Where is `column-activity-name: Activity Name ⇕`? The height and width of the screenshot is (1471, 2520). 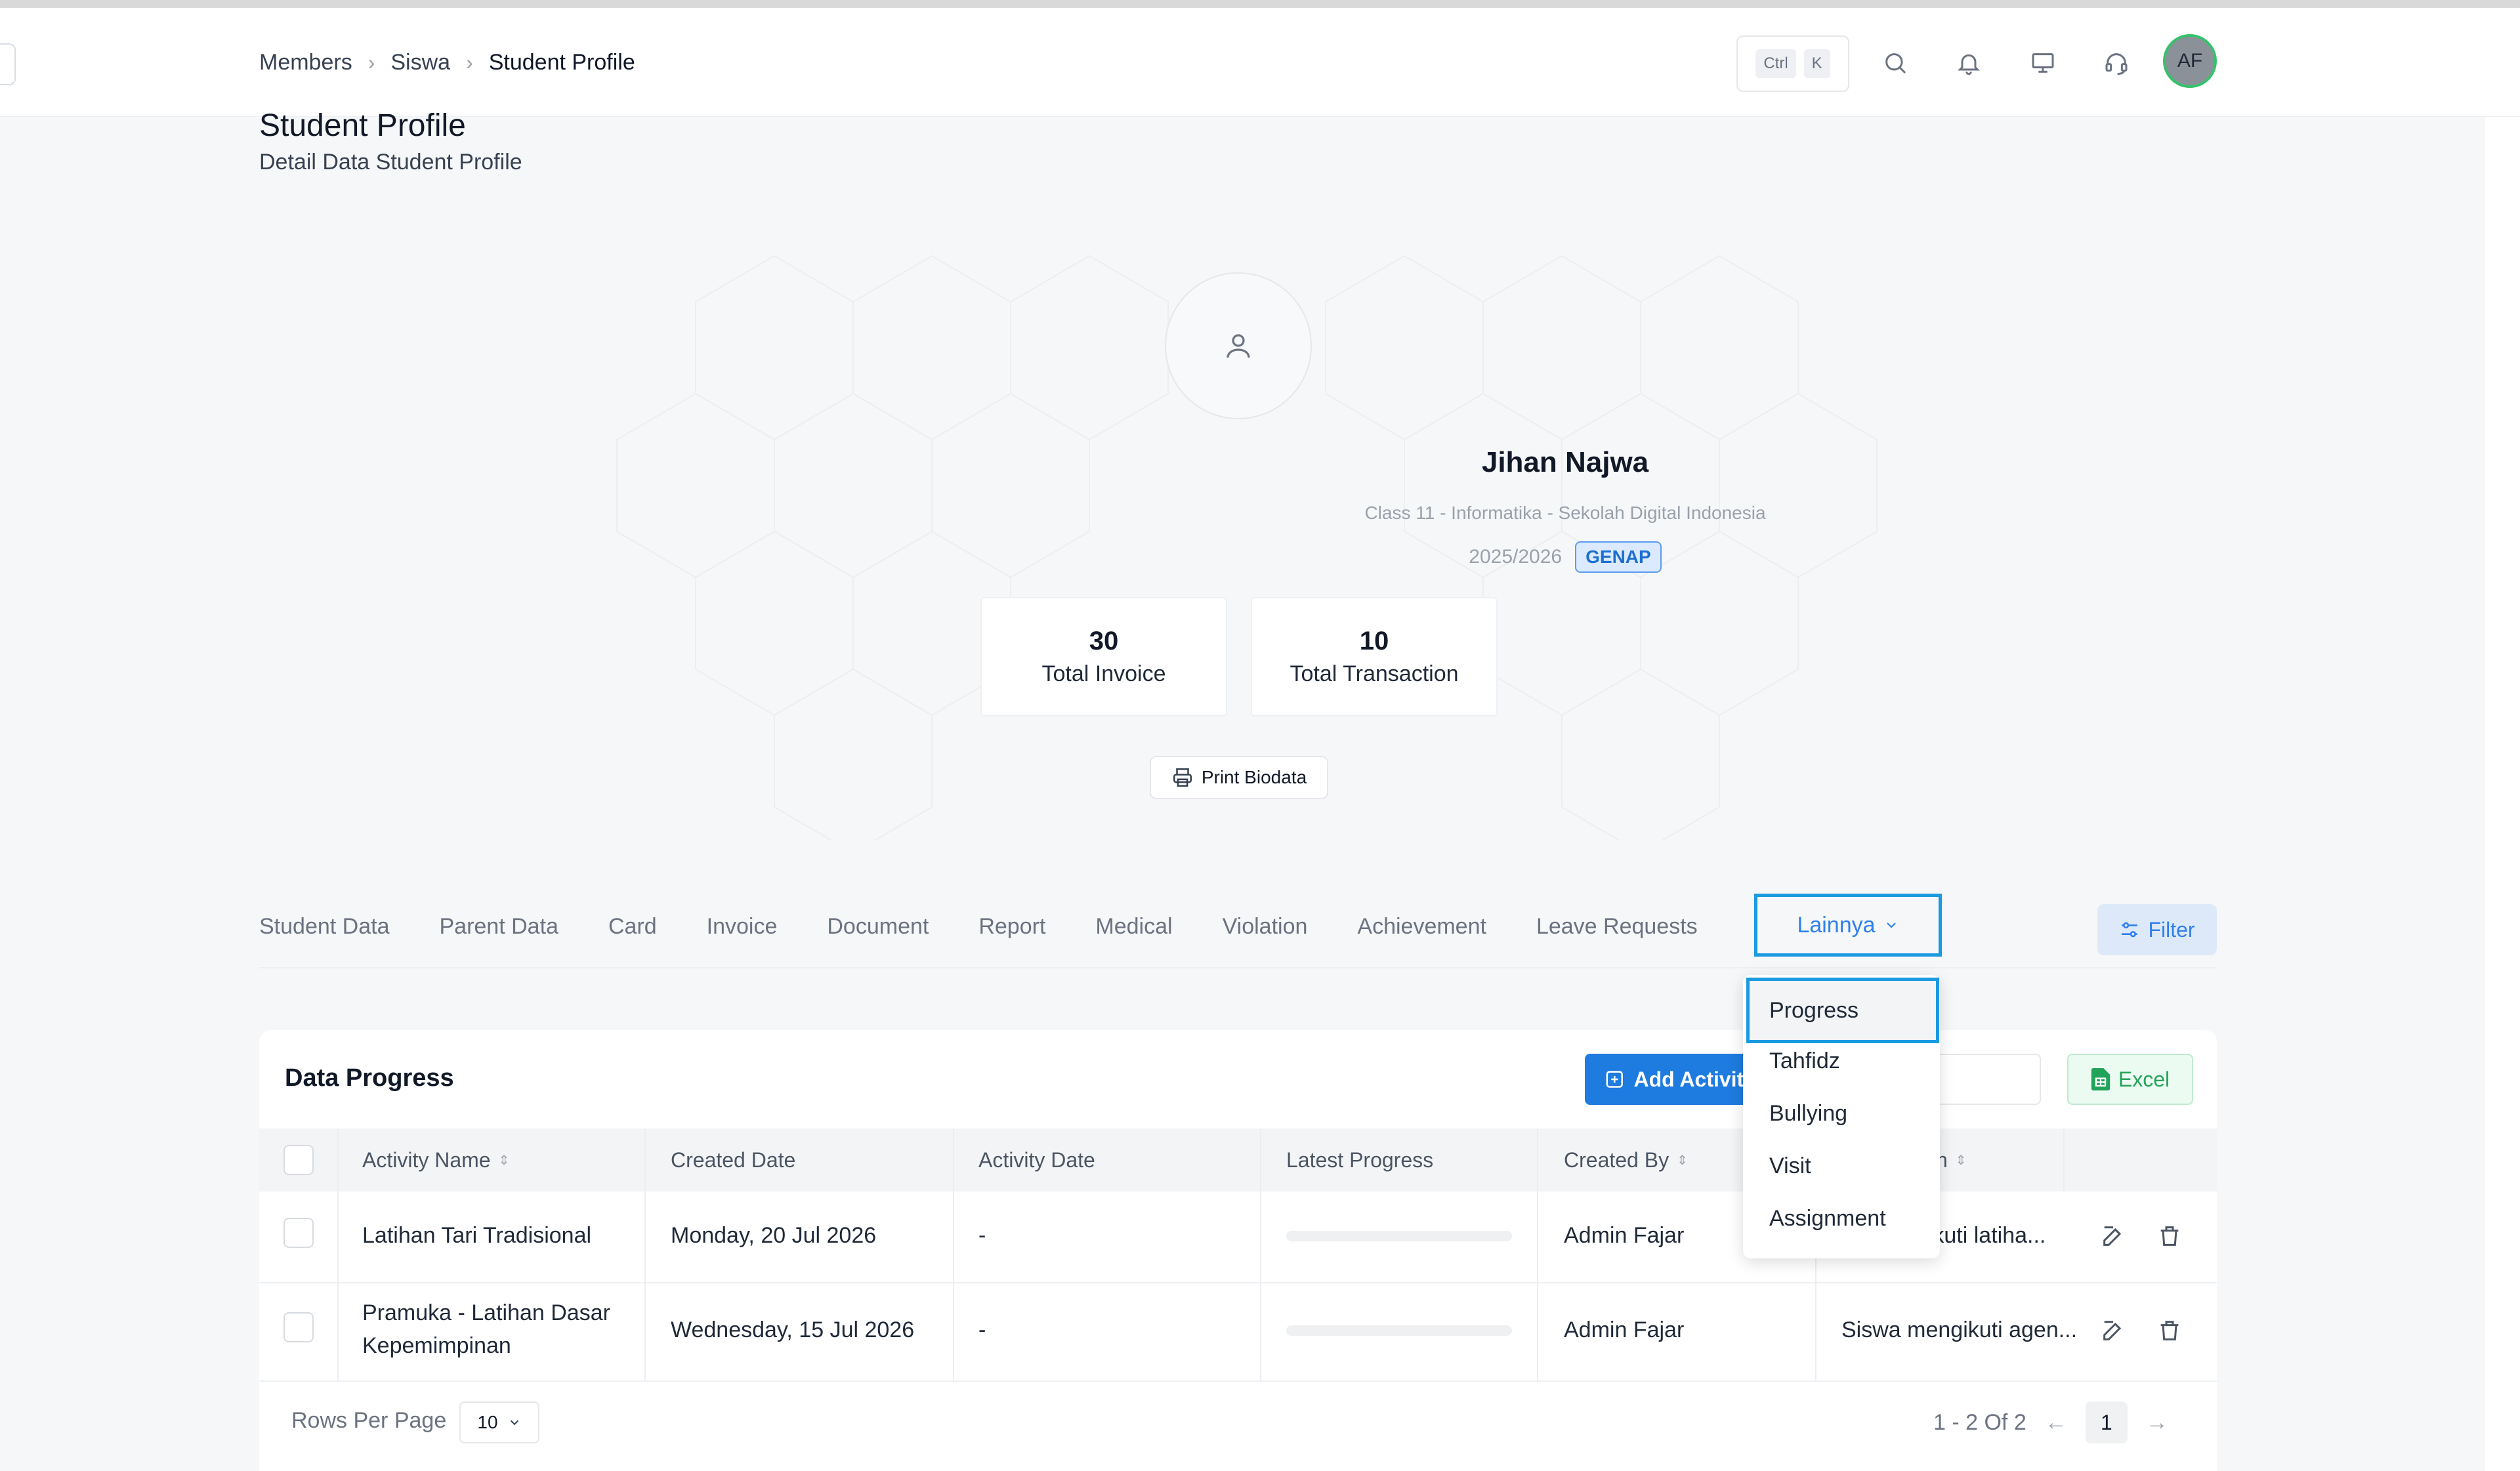 column-activity-name: Activity Name ⇕ is located at coordinates (435, 1160).